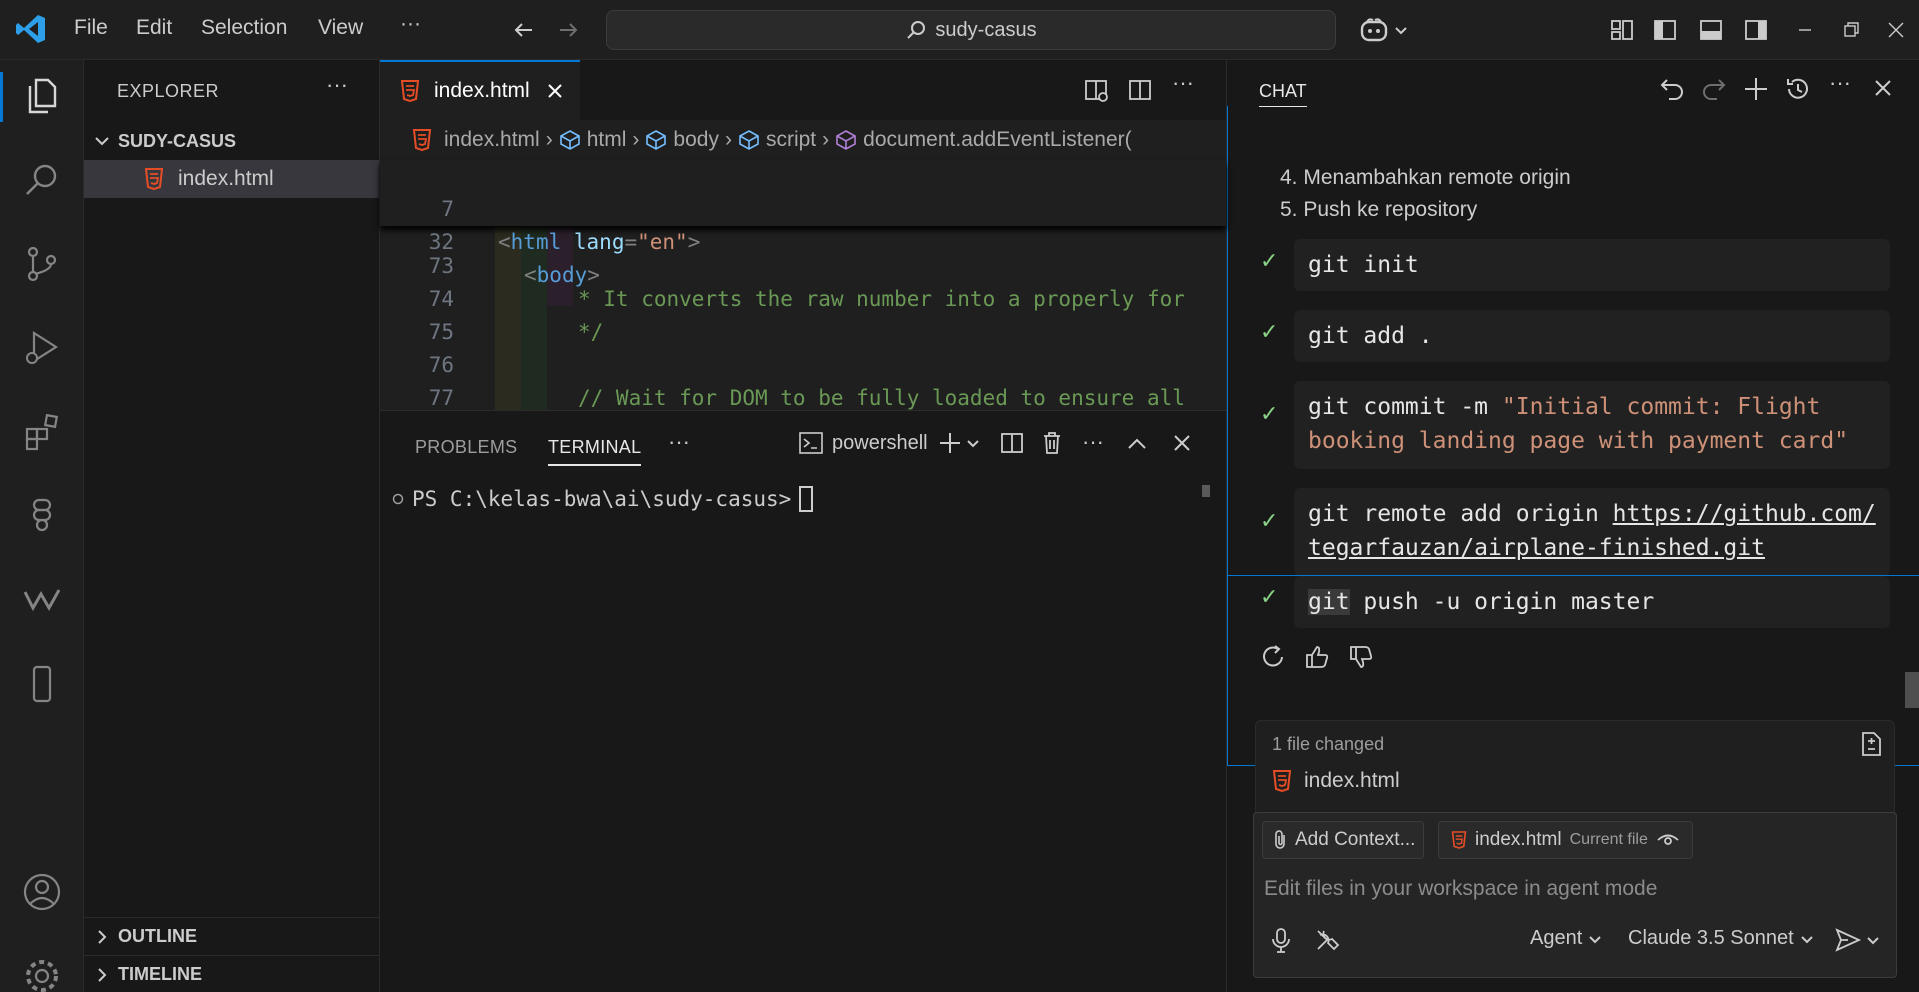 This screenshot has height=992, width=1919. What do you see at coordinates (1912, 690) in the screenshot?
I see `chat-scrollbar` at bounding box center [1912, 690].